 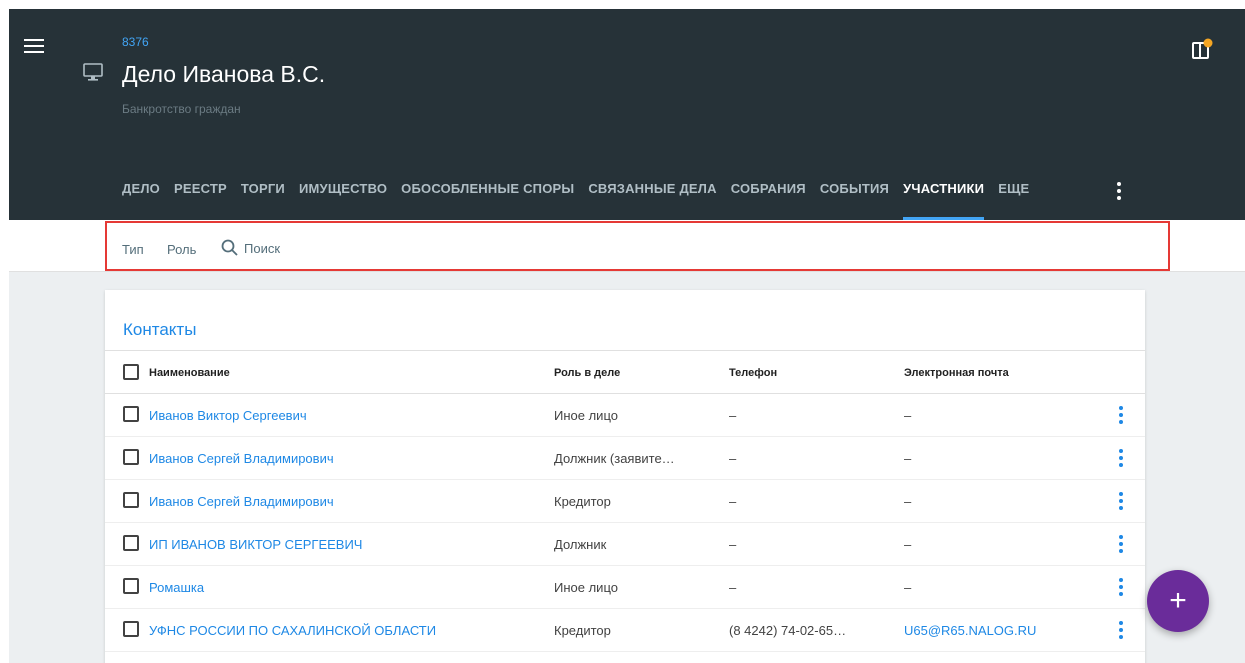 I want to click on column-header-email: Электронная почта, so click(x=956, y=373).